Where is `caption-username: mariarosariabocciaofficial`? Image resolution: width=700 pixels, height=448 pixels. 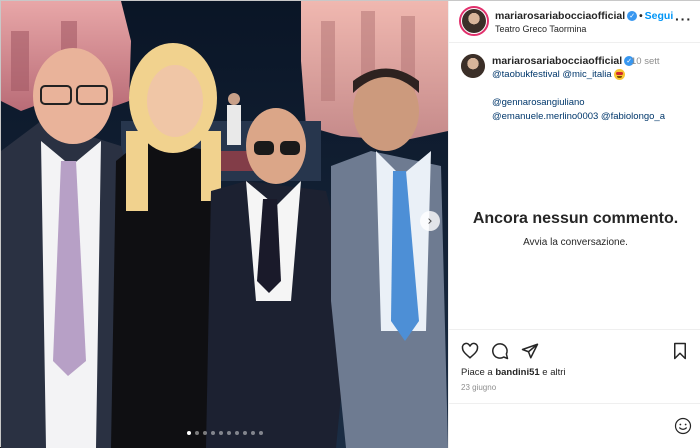 caption-username: mariarosariabocciaofficial is located at coordinates (557, 61).